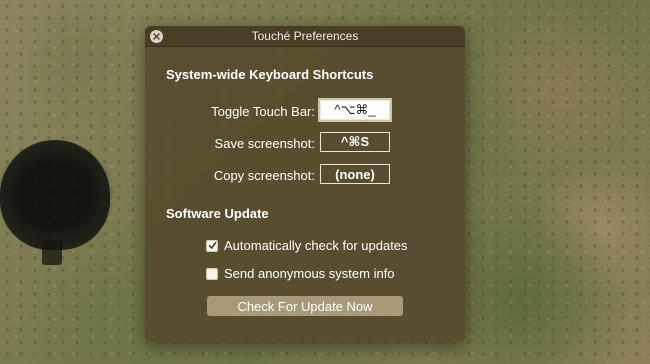 This screenshot has width=650, height=364. What do you see at coordinates (355, 142) in the screenshot?
I see `save-screenshot-shortcut: ^⌘S` at bounding box center [355, 142].